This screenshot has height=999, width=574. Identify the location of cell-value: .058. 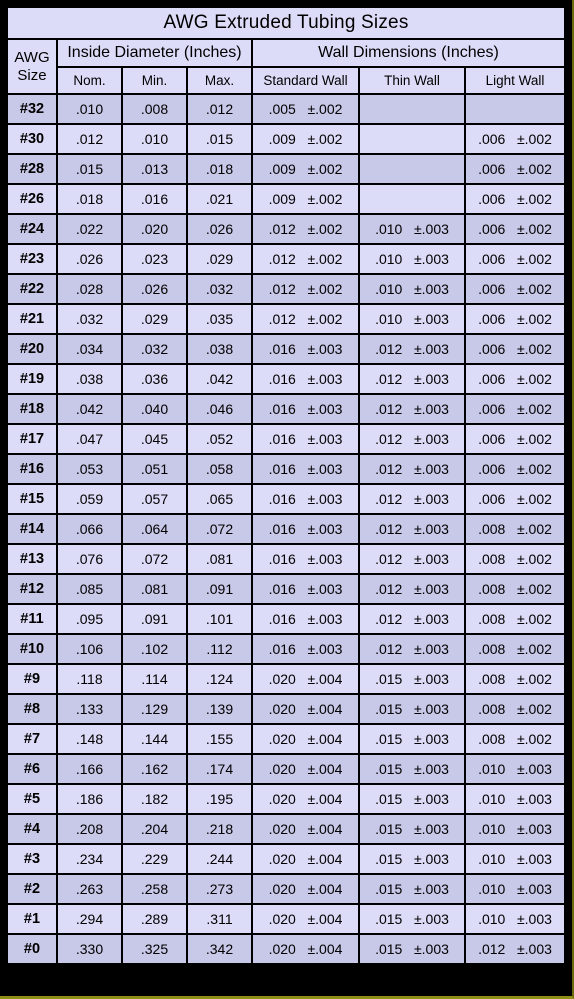
(219, 469).